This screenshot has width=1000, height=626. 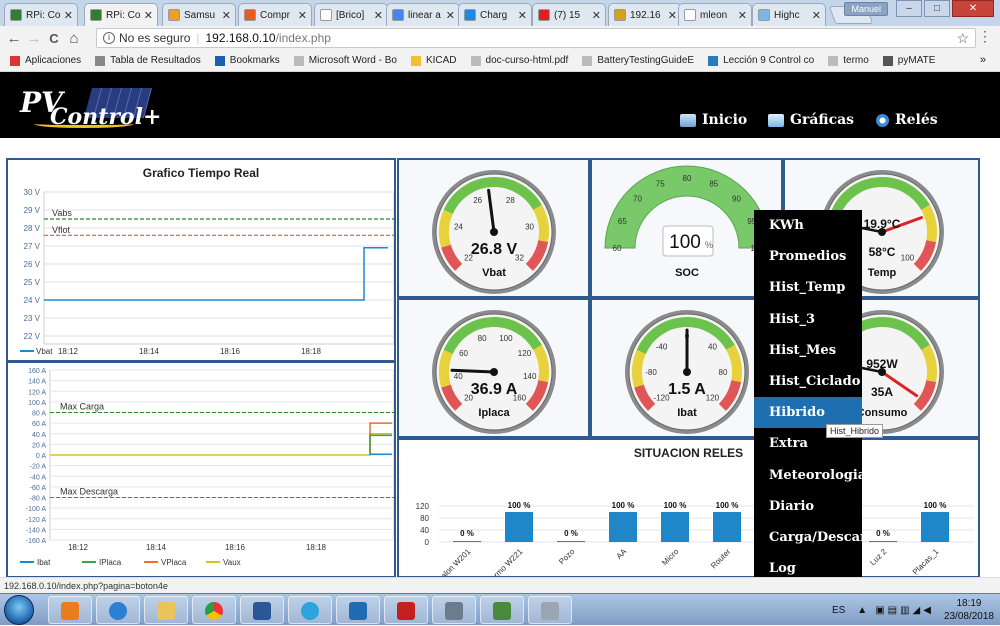 What do you see at coordinates (660, 183) in the screenshot?
I see `soc-tick-label: 75` at bounding box center [660, 183].